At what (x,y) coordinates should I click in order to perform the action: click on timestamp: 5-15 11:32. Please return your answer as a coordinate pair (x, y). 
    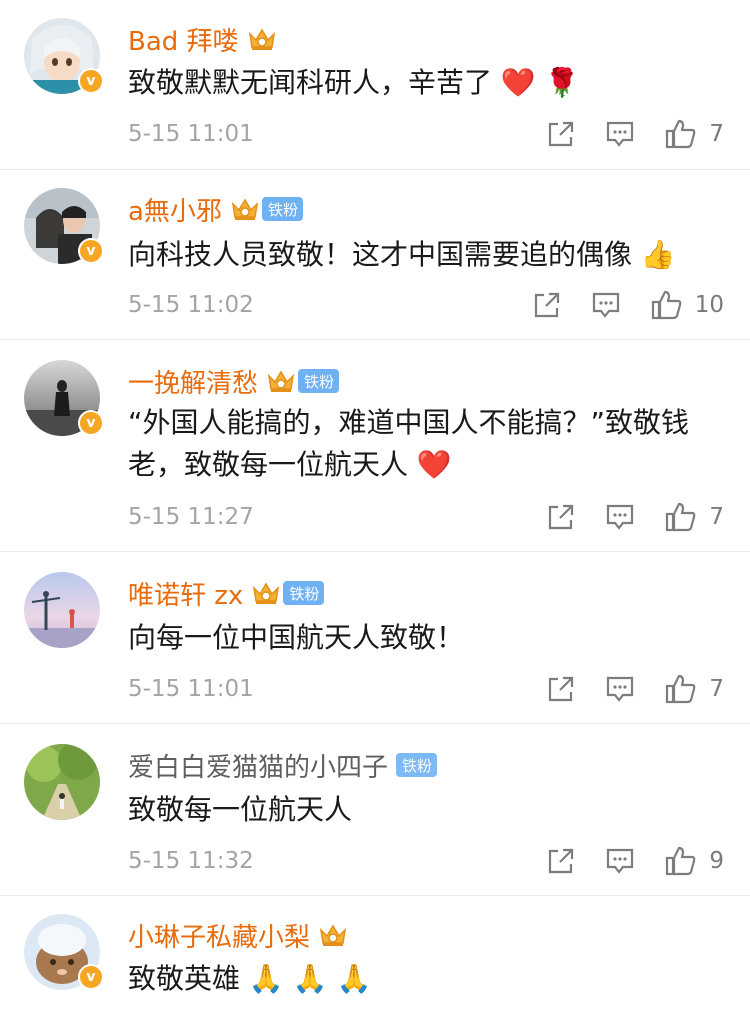
    Looking at the image, I should click on (191, 861).